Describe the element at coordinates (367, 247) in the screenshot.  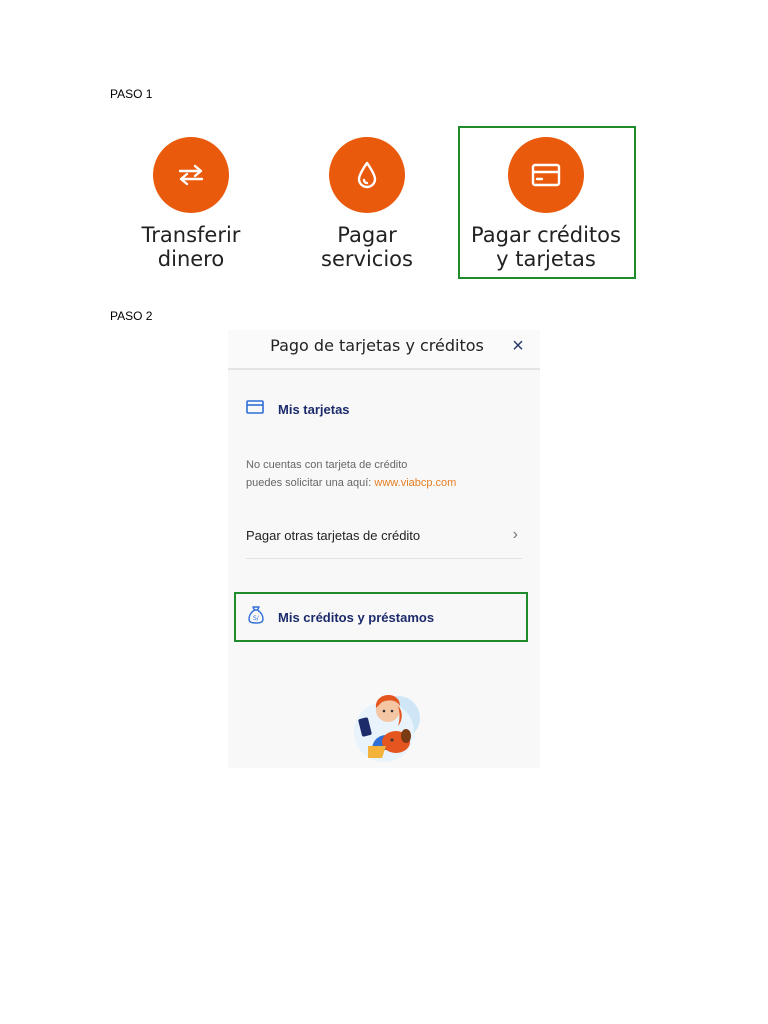
I see `pay-services-label: Pagar servicios` at that location.